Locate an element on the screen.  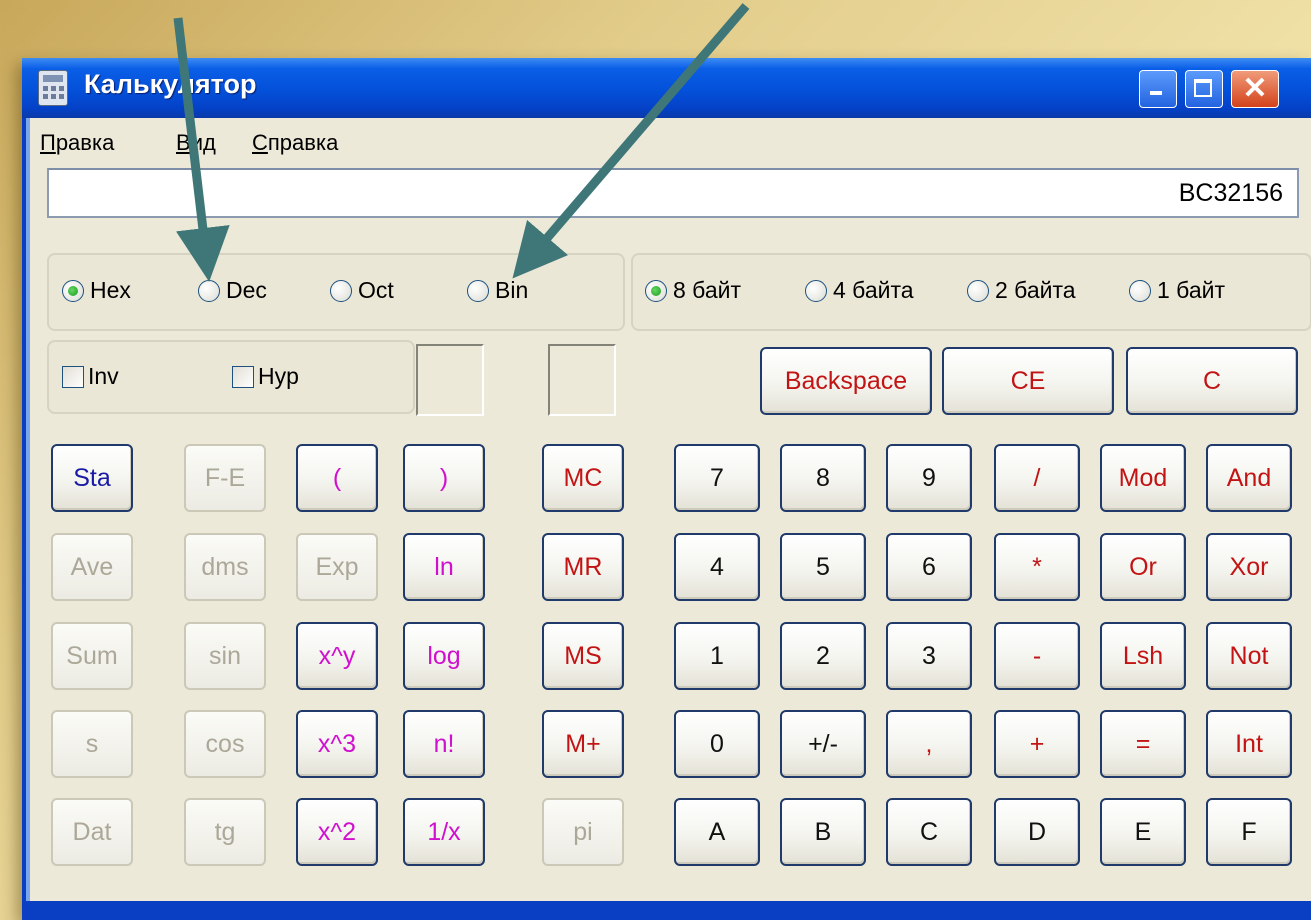
menu-help-label: правка is located at coordinates (303, 142).